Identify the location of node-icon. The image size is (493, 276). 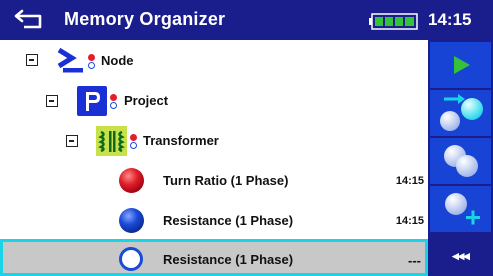
(70, 60).